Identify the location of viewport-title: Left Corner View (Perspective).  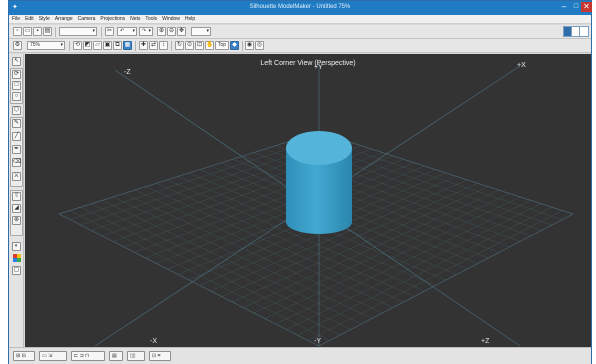
(308, 63).